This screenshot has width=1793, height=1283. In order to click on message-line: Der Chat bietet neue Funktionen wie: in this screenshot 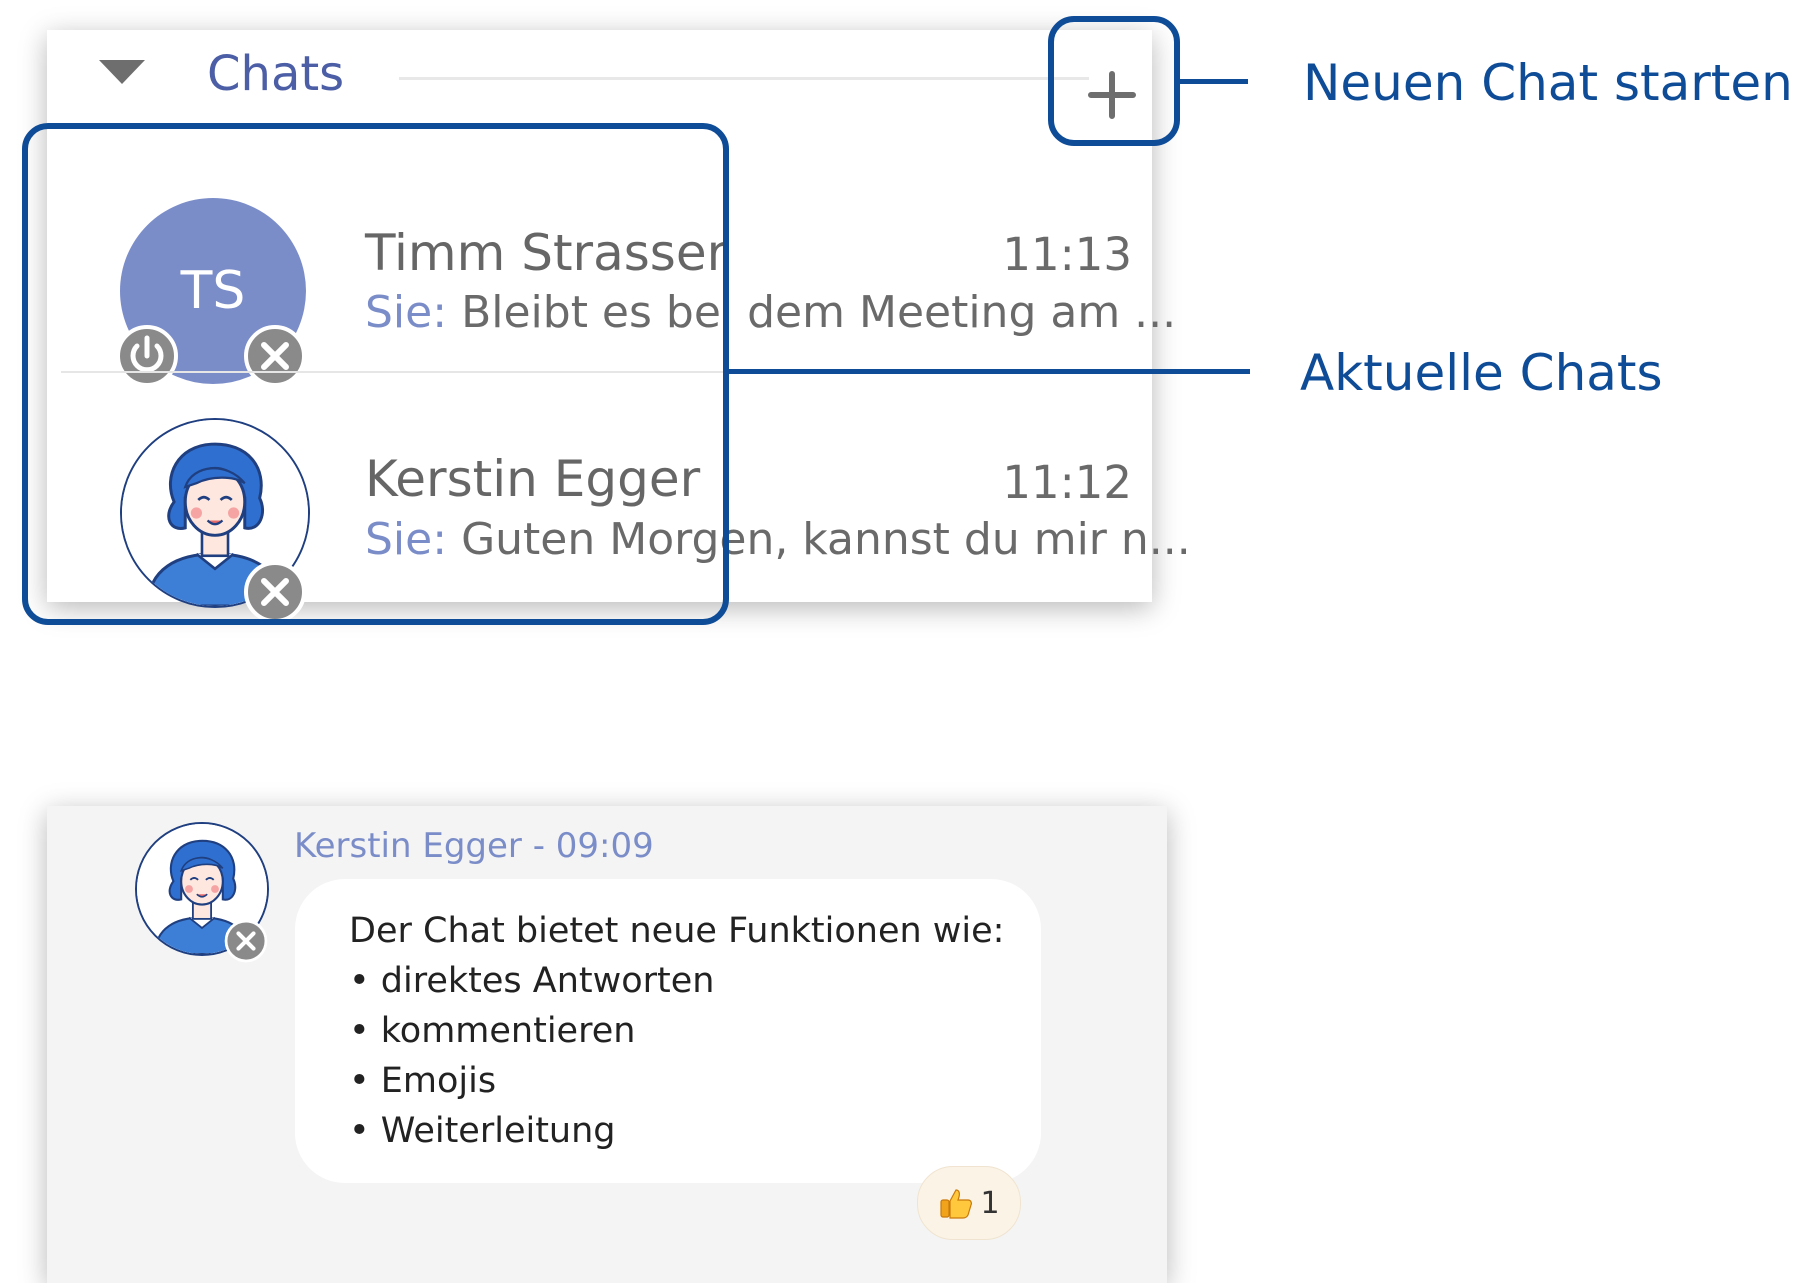, I will do `click(677, 931)`.